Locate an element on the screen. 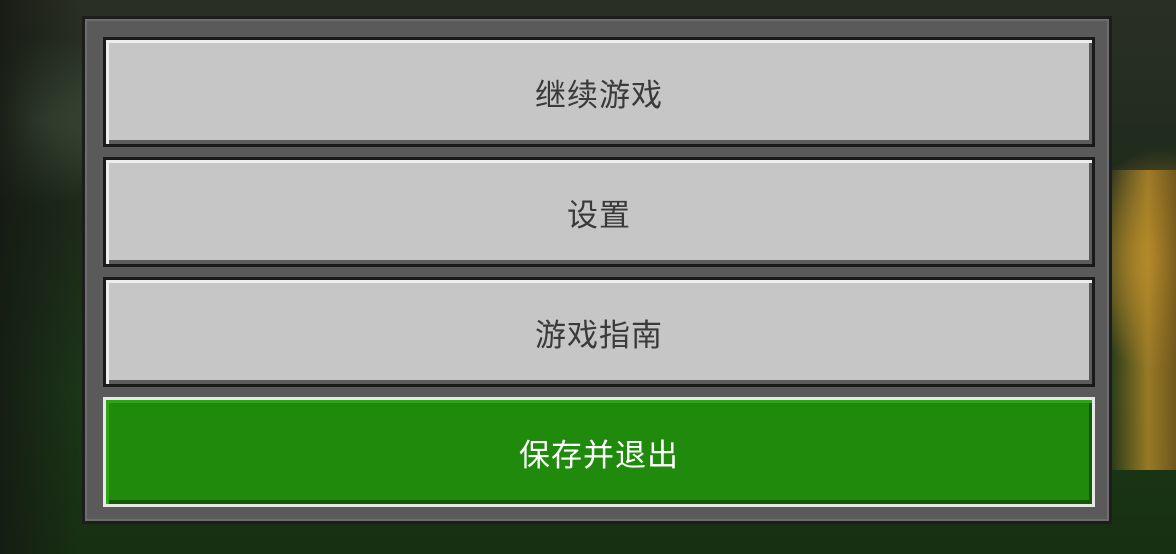 Image resolution: width=1176 pixels, height=554 pixels. background-foliage is located at coordinates (40, 277).